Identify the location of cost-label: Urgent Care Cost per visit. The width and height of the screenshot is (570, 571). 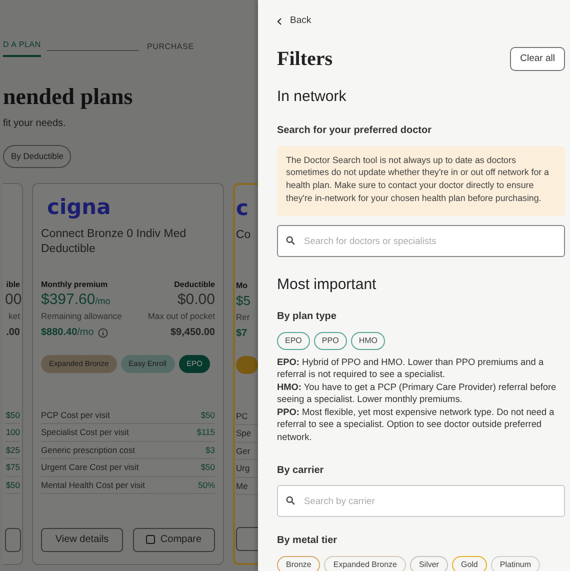
(90, 467).